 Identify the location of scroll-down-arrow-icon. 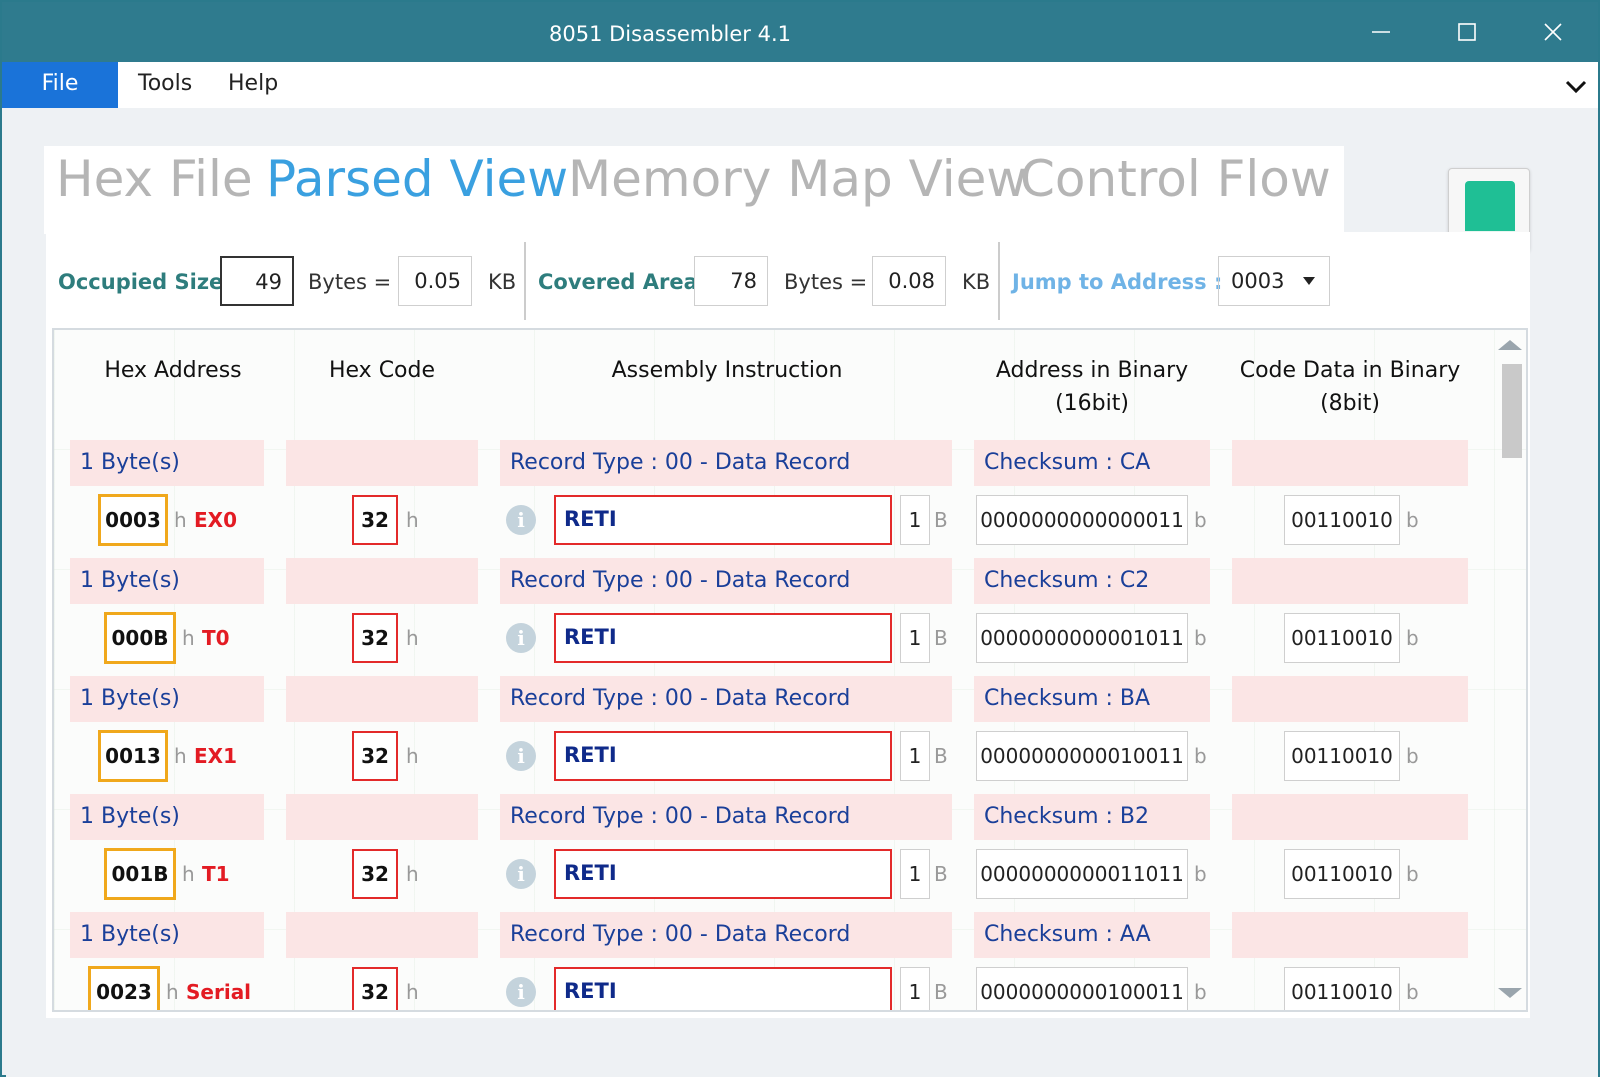
(1510, 993).